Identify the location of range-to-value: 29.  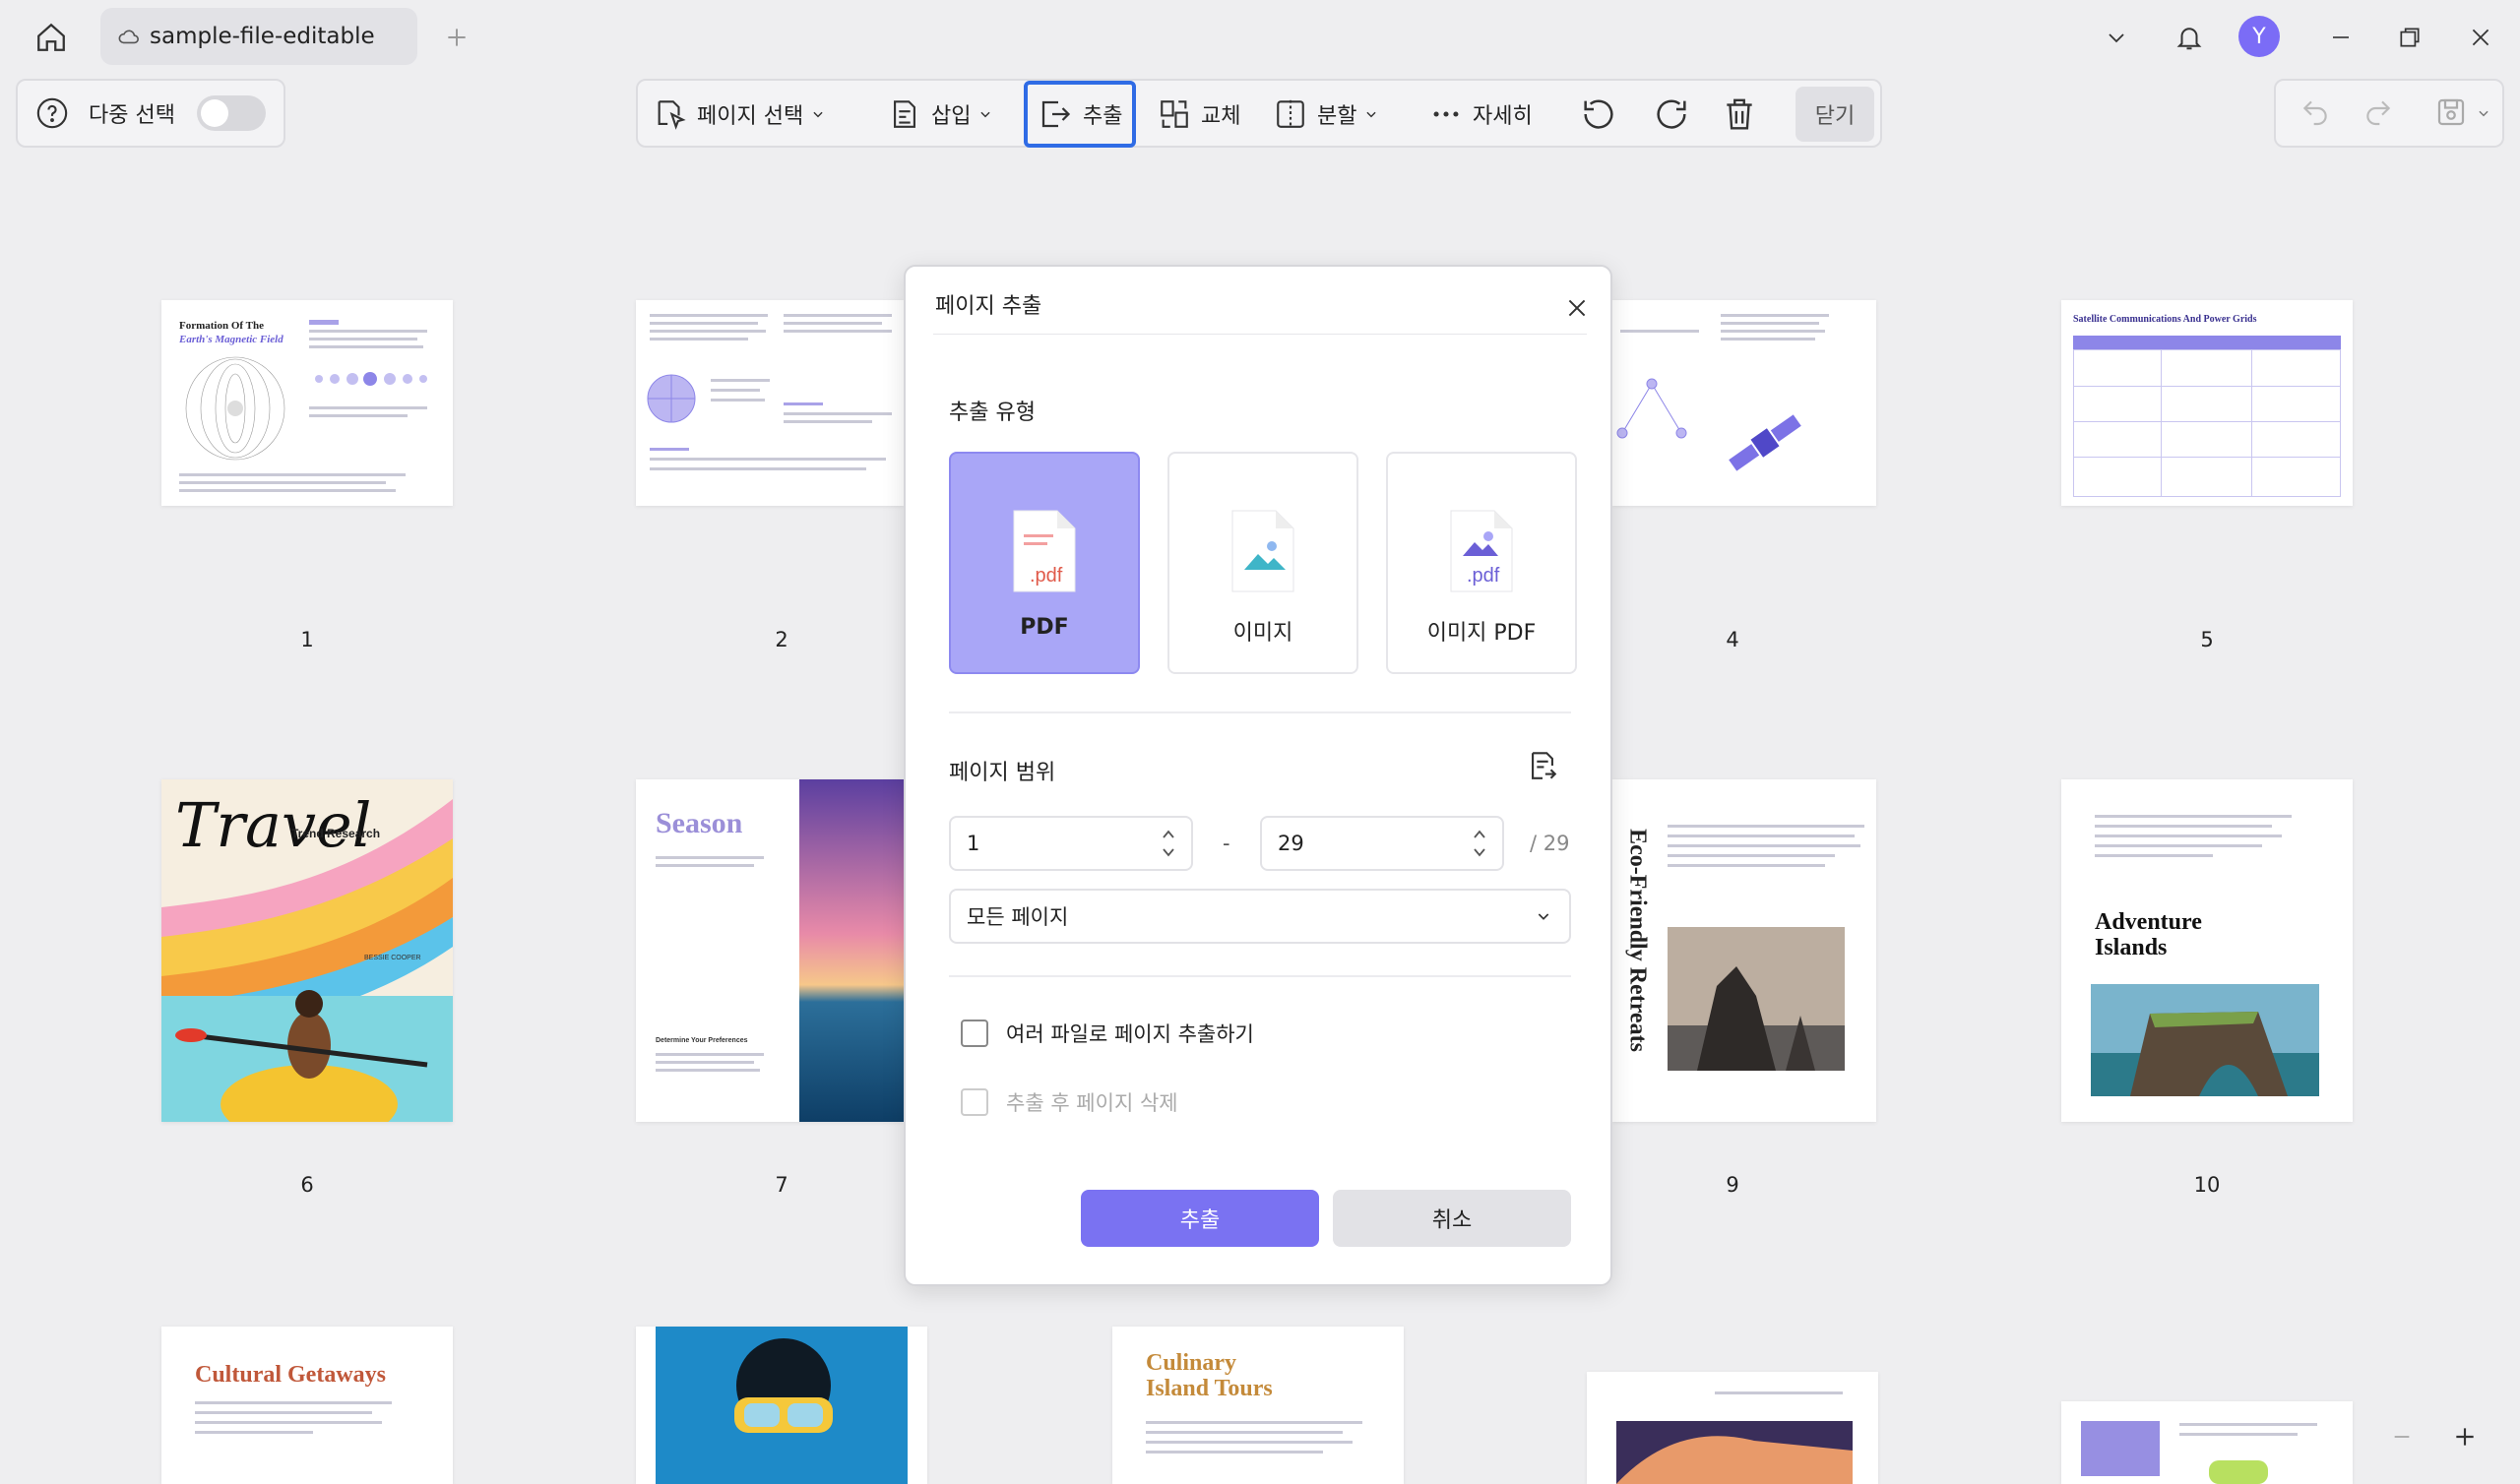
(1291, 844).